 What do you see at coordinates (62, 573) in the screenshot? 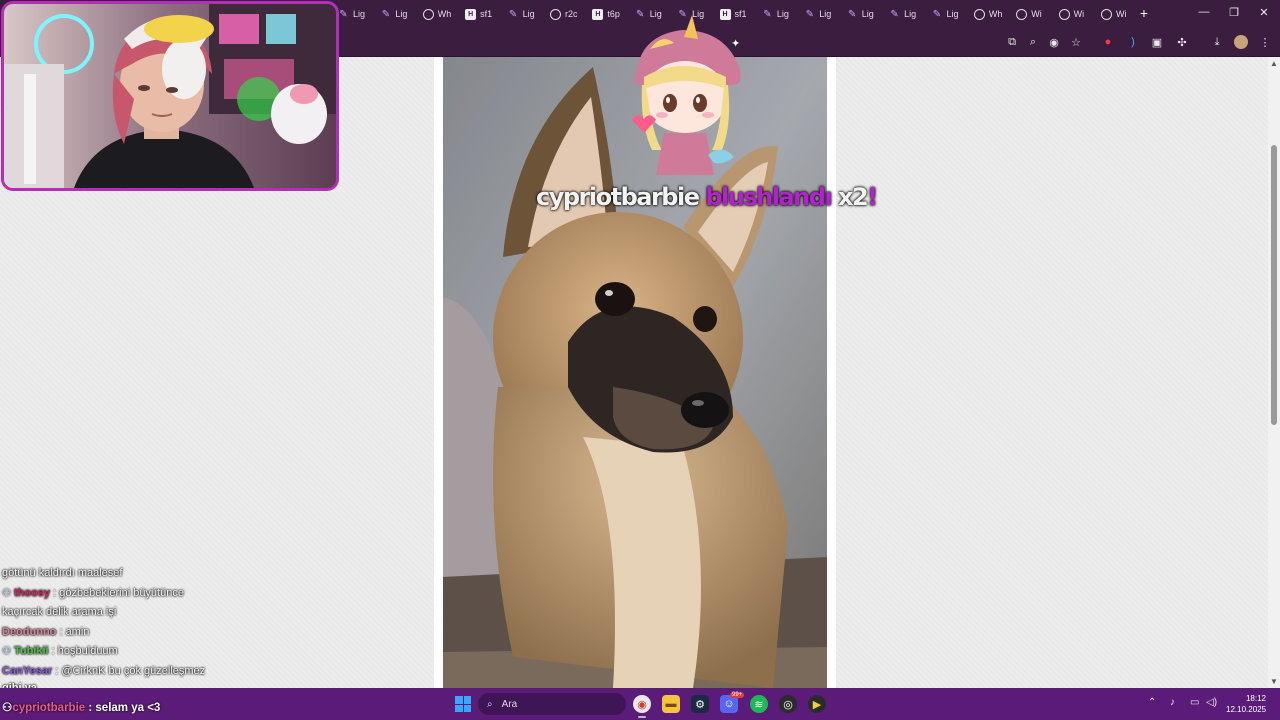
I see `chat-text: götünü kaldırdı maalesef` at bounding box center [62, 573].